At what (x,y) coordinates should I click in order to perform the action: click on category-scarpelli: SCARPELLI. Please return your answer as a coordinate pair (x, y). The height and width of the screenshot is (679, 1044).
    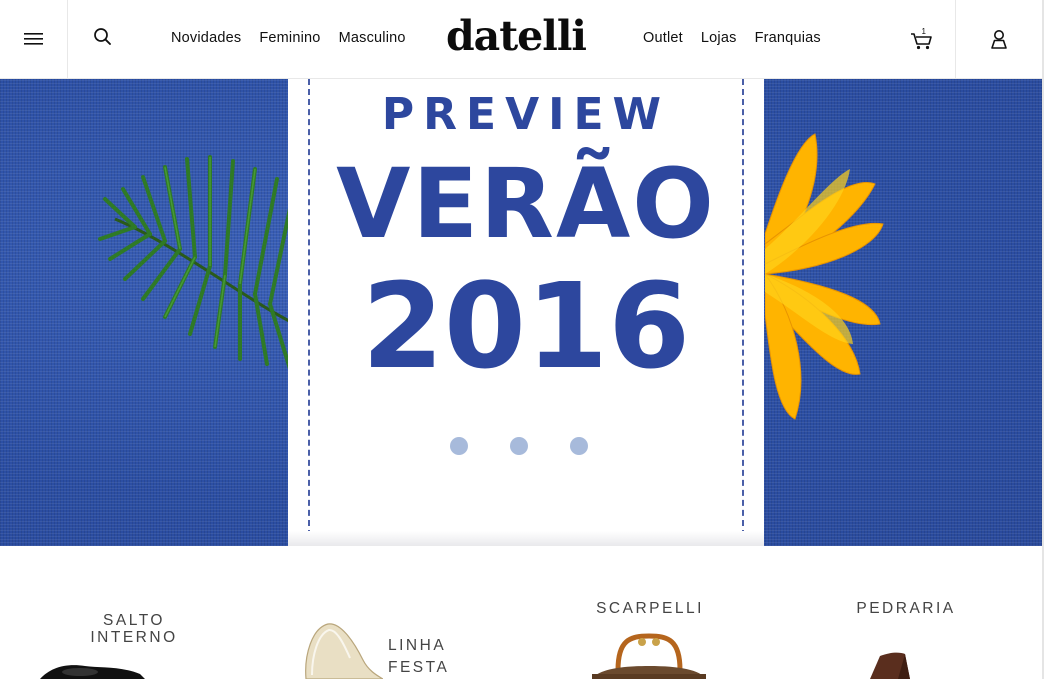
    Looking at the image, I should click on (650, 608).